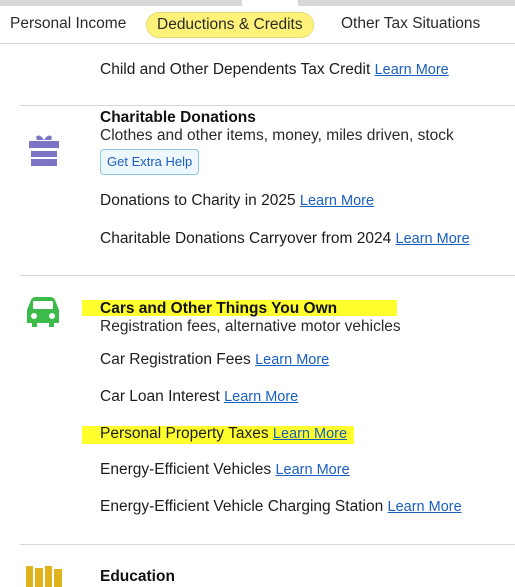  I want to click on charitable-donations-title: Charitable Donations, so click(178, 117).